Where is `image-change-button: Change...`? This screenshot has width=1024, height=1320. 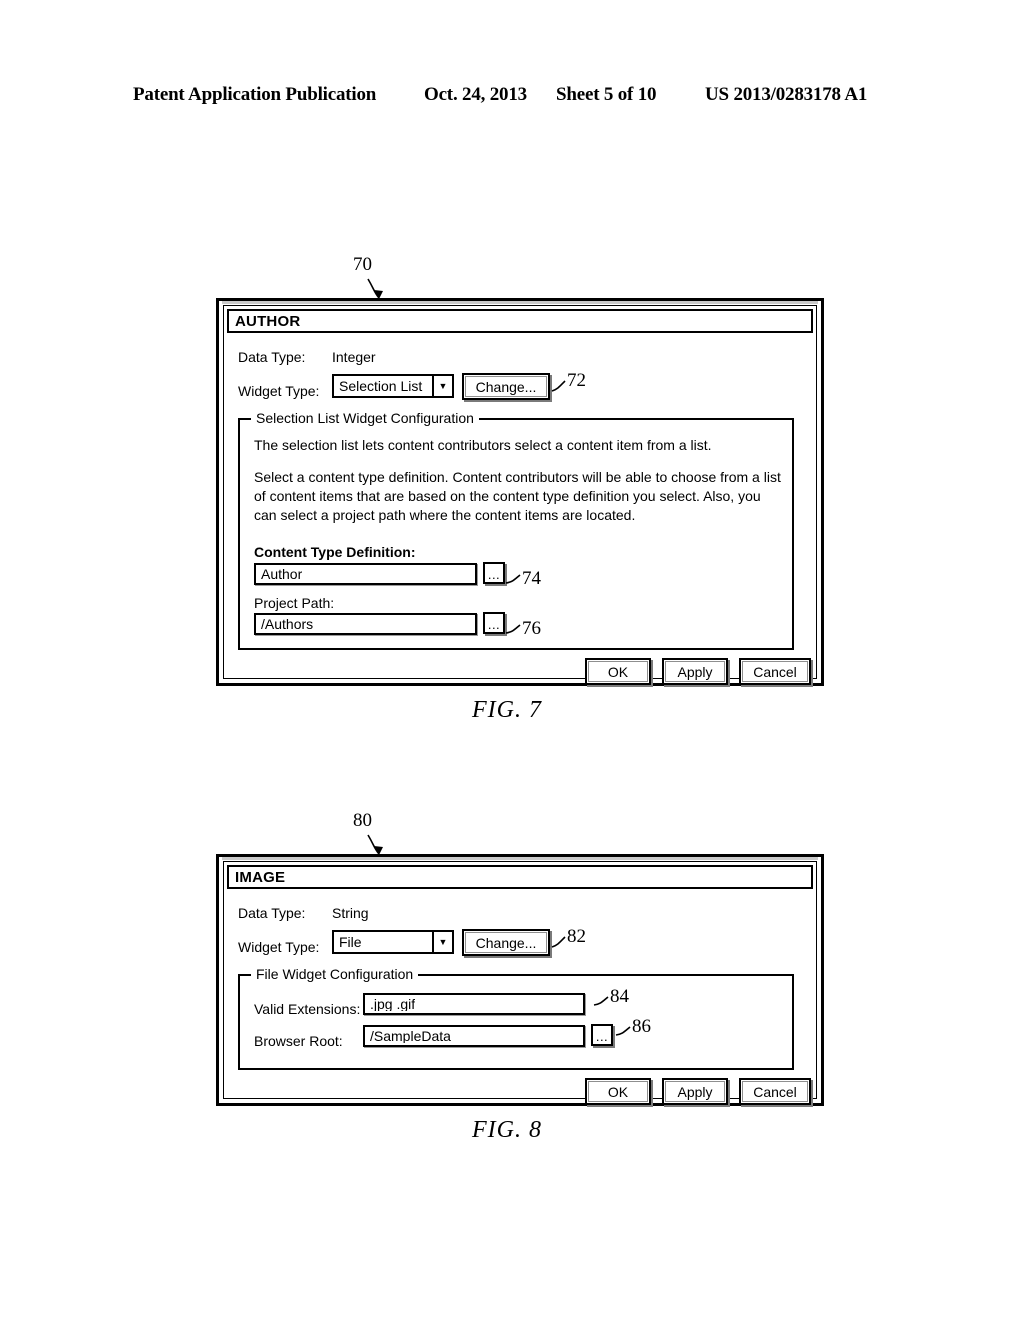
image-change-button: Change... is located at coordinates (506, 942).